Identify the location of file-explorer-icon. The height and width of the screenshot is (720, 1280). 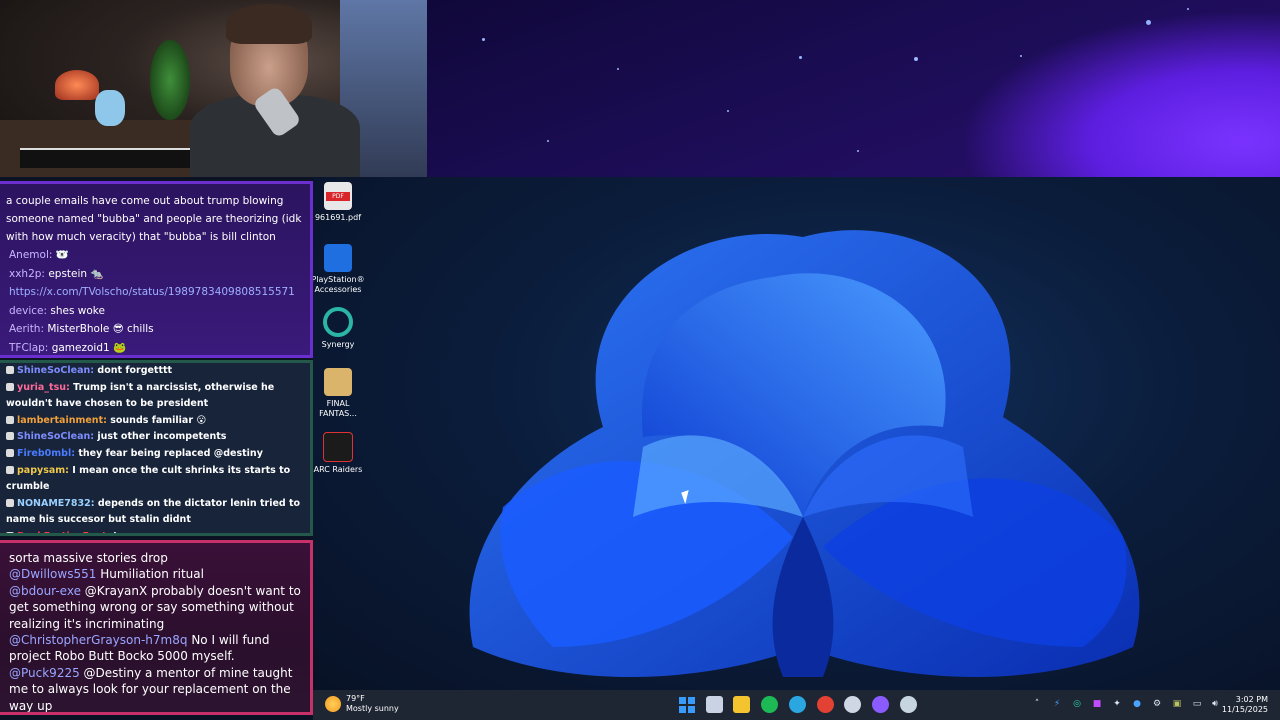
(742, 704).